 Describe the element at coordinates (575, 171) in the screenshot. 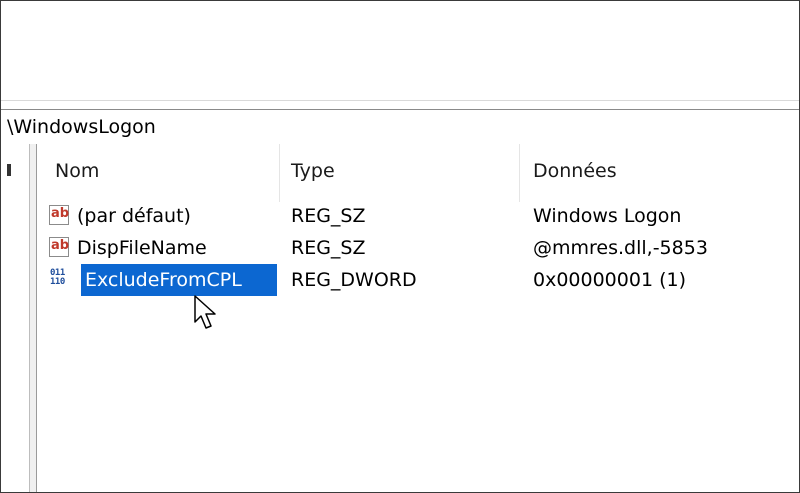

I see `column-header-data-label: Données` at that location.